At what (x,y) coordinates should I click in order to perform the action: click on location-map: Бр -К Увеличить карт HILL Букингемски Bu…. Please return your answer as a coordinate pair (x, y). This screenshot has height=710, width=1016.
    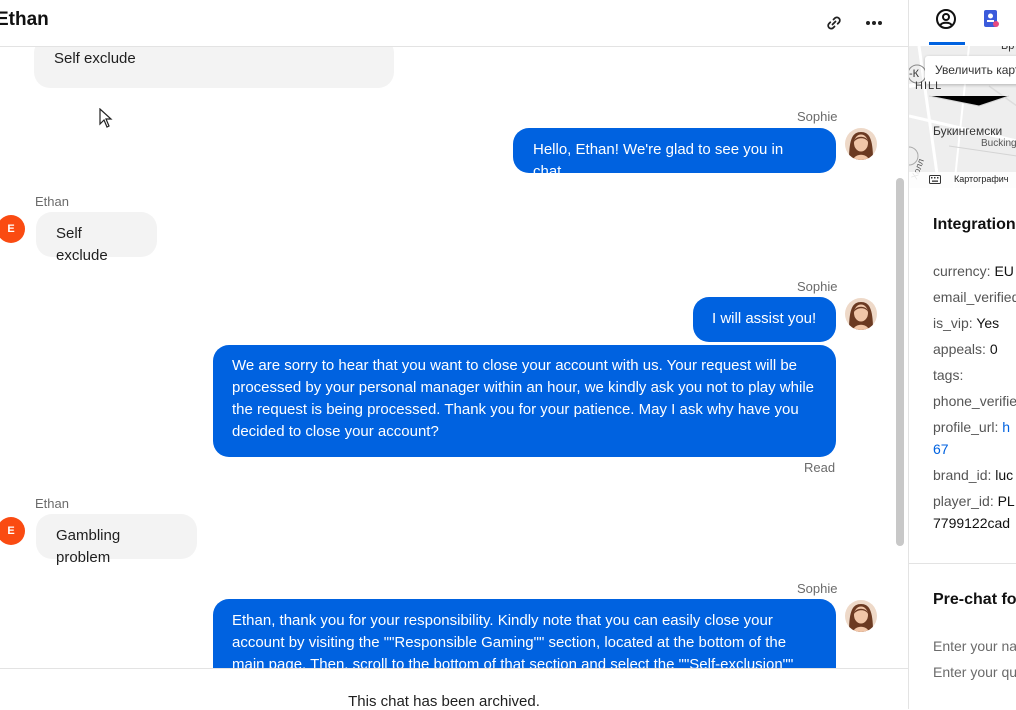
    Looking at the image, I should click on (962, 117).